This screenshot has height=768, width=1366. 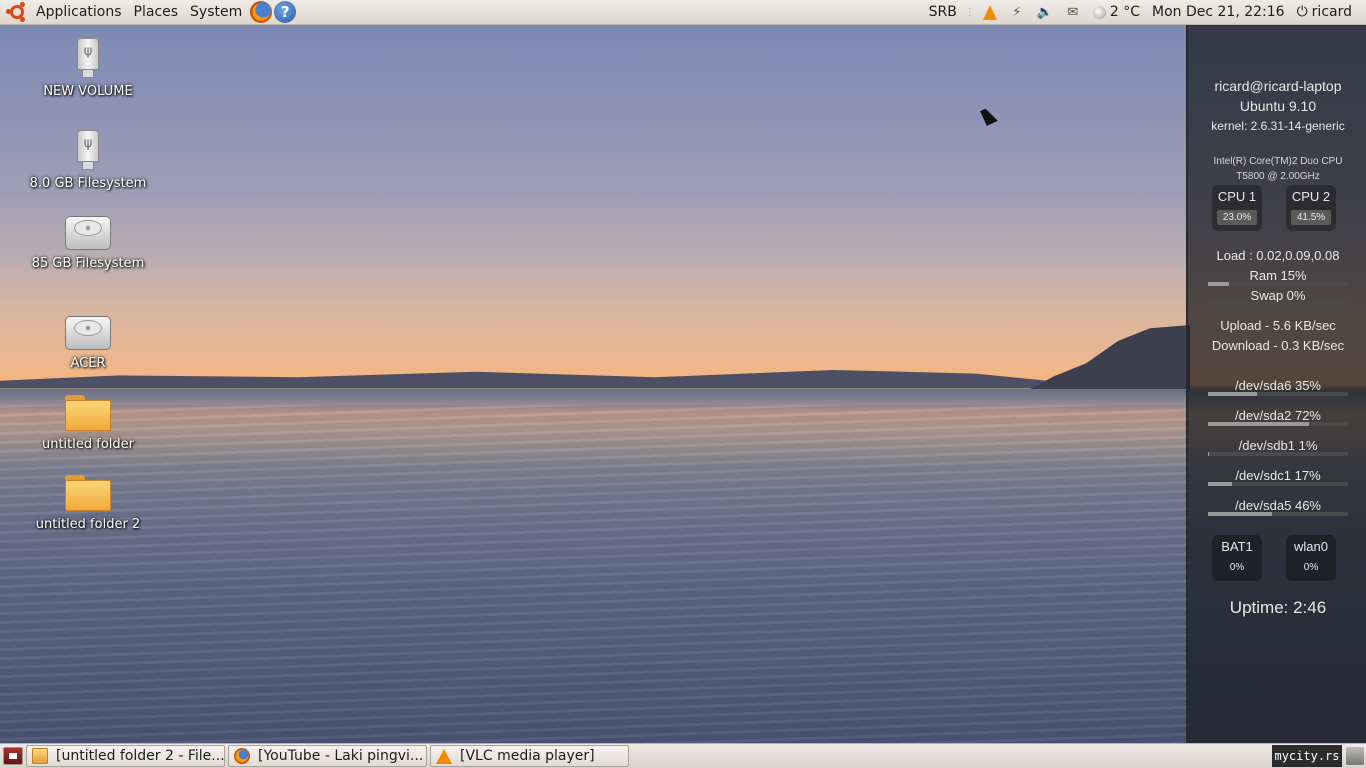 I want to click on disk-sda2: /dev/sda2 72%, so click(x=1277, y=415).